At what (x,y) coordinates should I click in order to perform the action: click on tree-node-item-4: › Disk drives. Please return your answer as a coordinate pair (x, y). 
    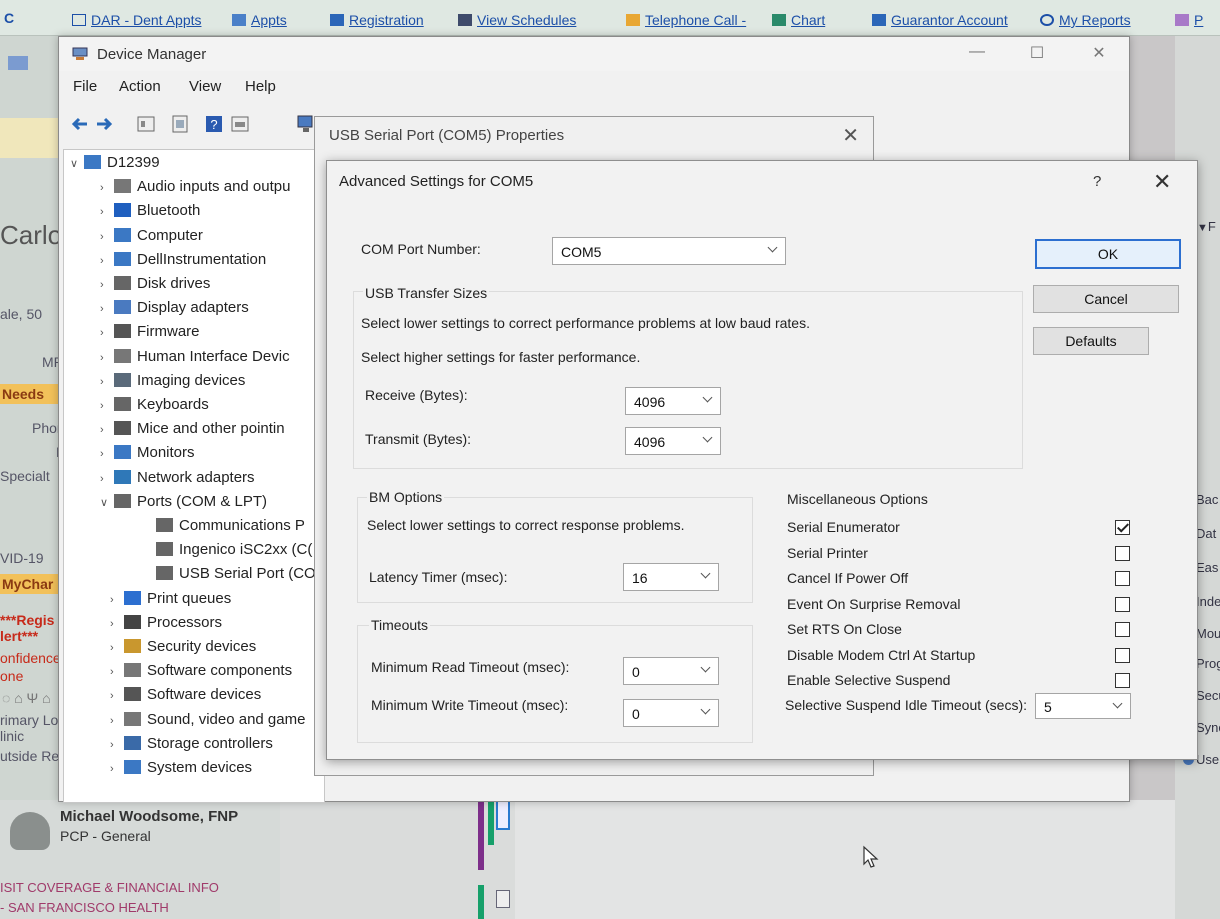
    Looking at the image, I should click on (155, 283).